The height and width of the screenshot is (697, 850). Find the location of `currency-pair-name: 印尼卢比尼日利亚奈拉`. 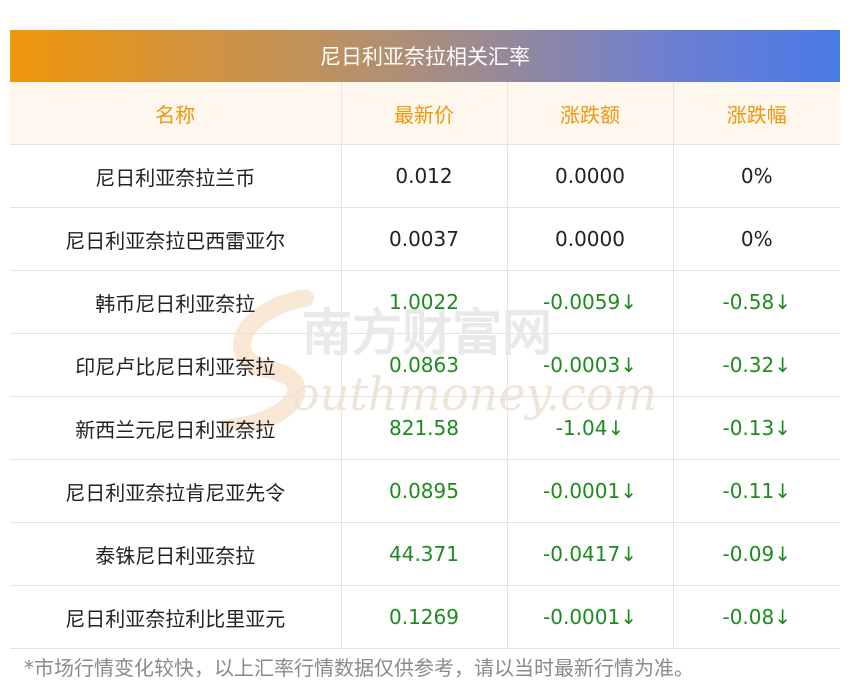

currency-pair-name: 印尼卢比尼日利亚奈拉 is located at coordinates (176, 365).